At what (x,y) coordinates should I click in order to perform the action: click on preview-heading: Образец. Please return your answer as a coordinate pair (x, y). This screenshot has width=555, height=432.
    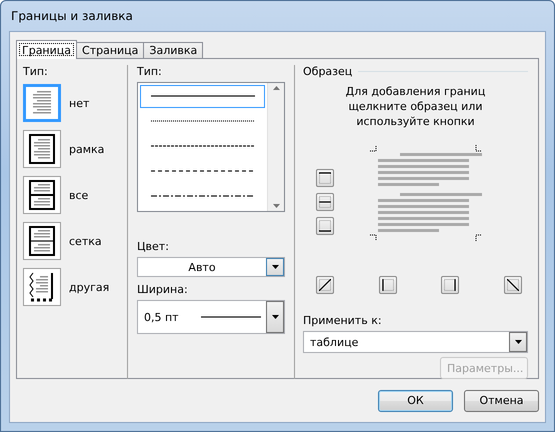
    Looking at the image, I should click on (327, 71).